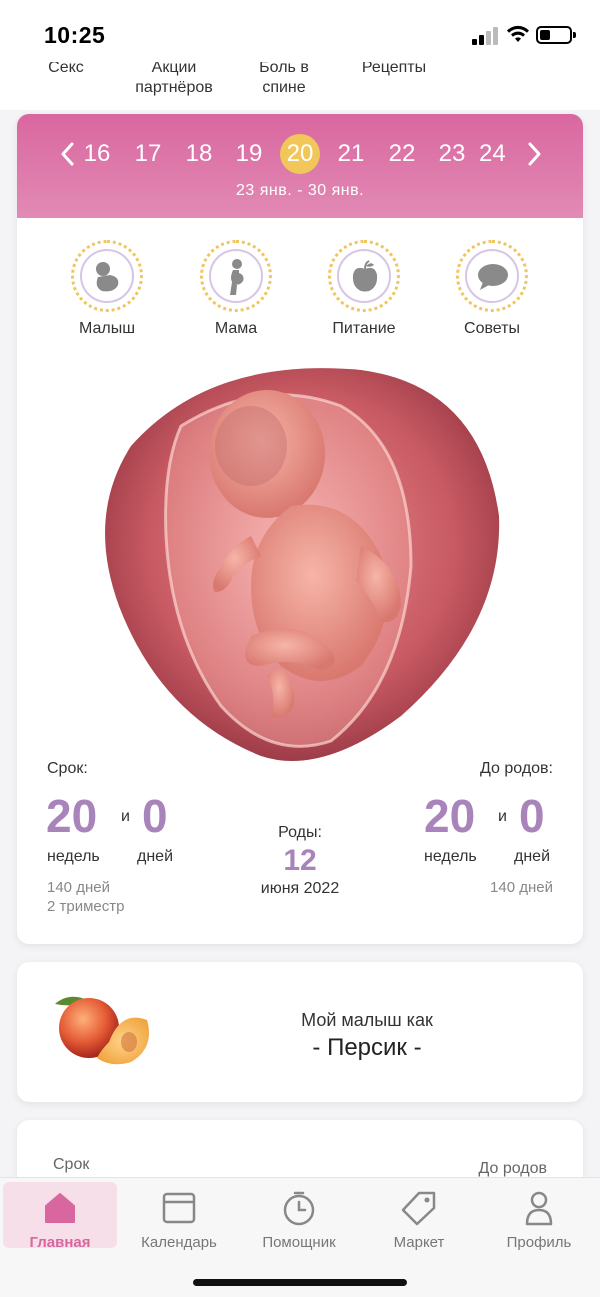 The height and width of the screenshot is (1297, 600). Describe the element at coordinates (419, 1242) in the screenshot. I see `nav-label: Маркет` at that location.